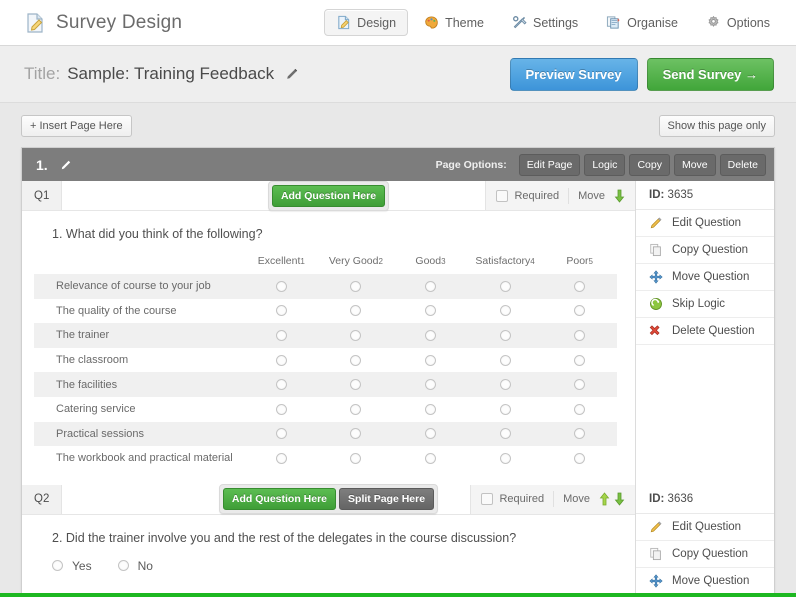 Image resolution: width=796 pixels, height=597 pixels. I want to click on tab-settings: Settings, so click(545, 22).